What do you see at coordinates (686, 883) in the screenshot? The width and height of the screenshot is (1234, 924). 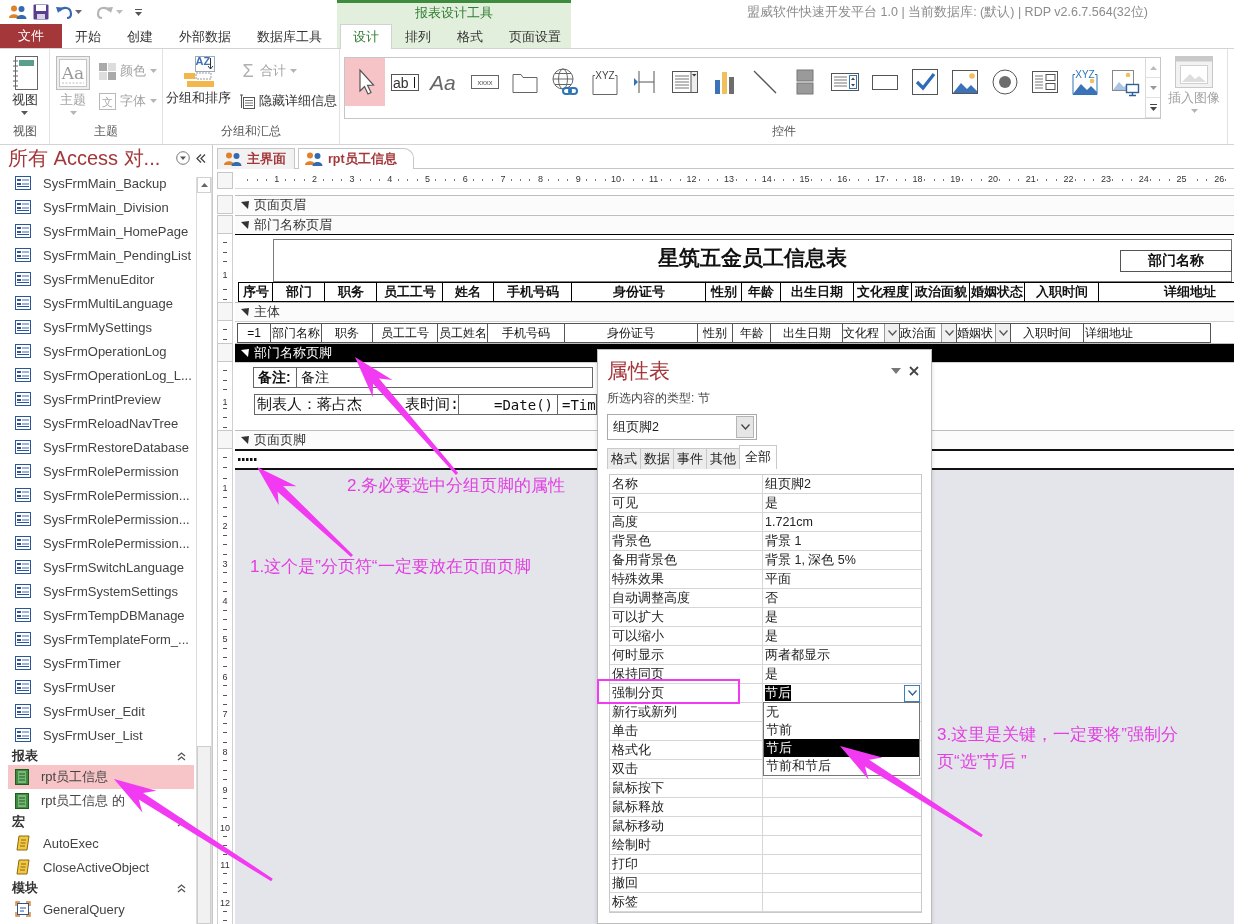 I see `property-name: 撤回` at bounding box center [686, 883].